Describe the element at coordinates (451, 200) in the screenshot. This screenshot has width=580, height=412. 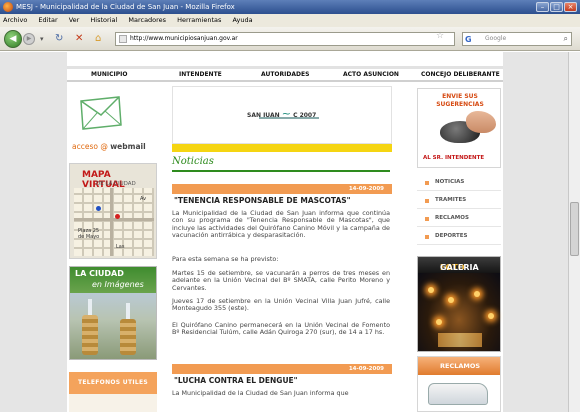
I see `right-nav-label: TRAMITES` at that location.